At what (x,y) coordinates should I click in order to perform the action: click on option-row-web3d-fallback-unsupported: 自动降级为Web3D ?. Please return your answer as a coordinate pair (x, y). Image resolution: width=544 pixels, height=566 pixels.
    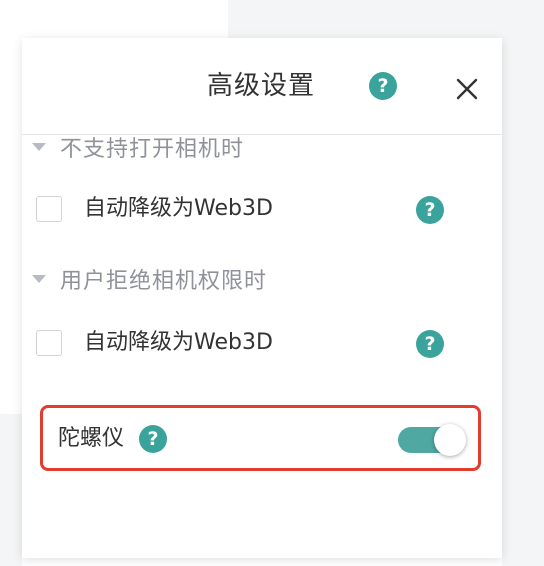
    Looking at the image, I should click on (241, 210).